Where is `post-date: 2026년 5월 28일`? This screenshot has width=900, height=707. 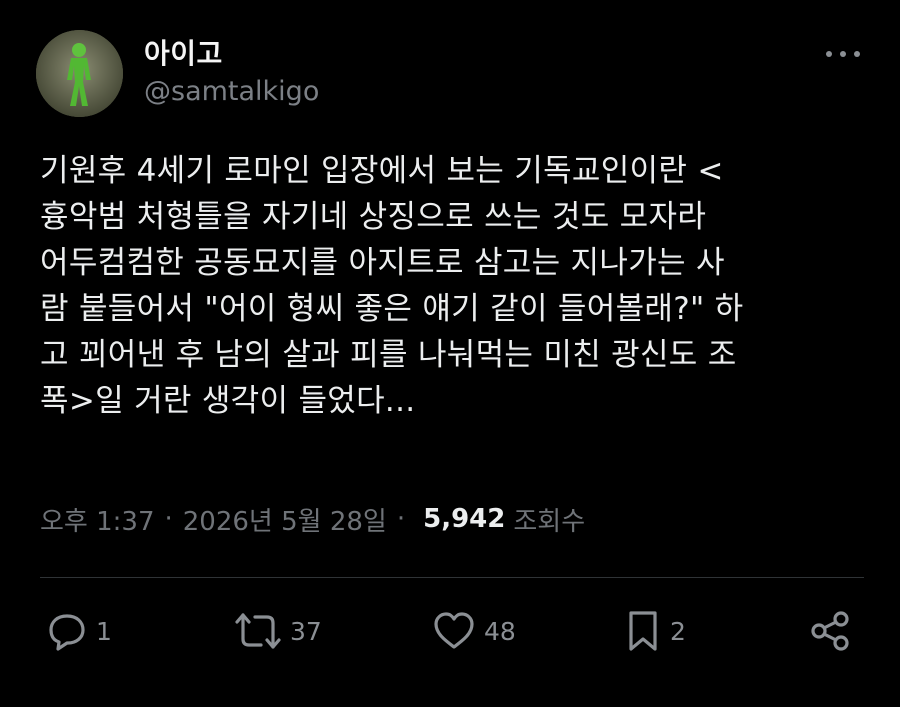
post-date: 2026년 5월 28일 is located at coordinates (285, 519).